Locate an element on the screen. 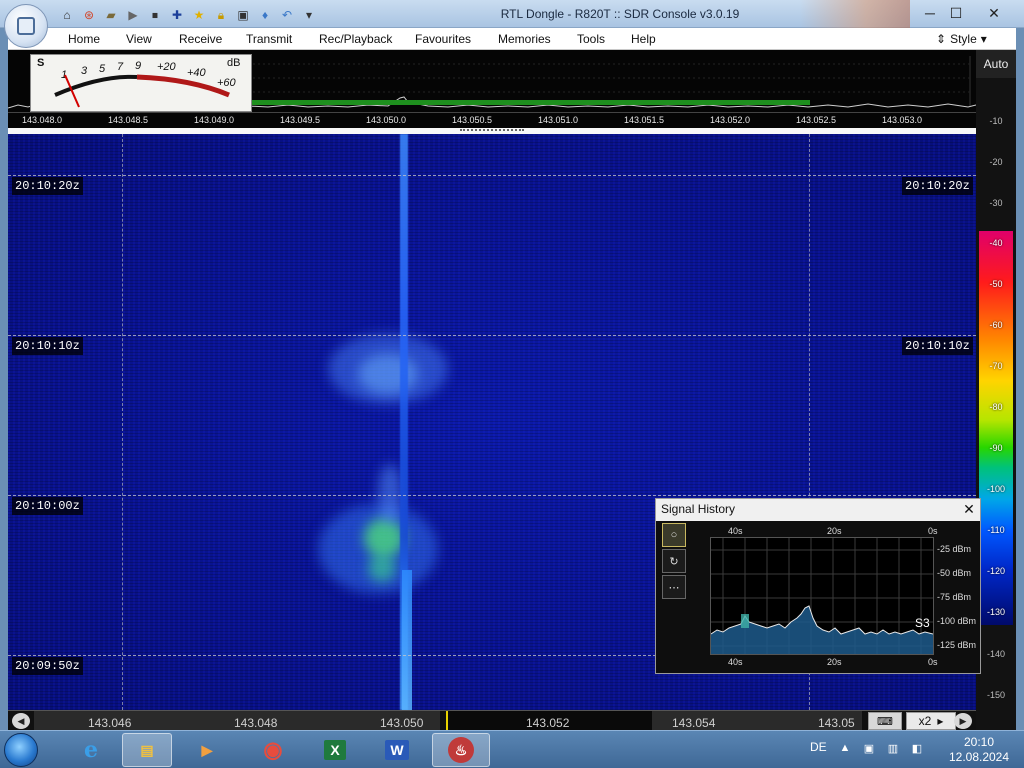 Image resolution: width=1024 pixels, height=768 pixels. volume-icon: ◧ is located at coordinates (917, 748).